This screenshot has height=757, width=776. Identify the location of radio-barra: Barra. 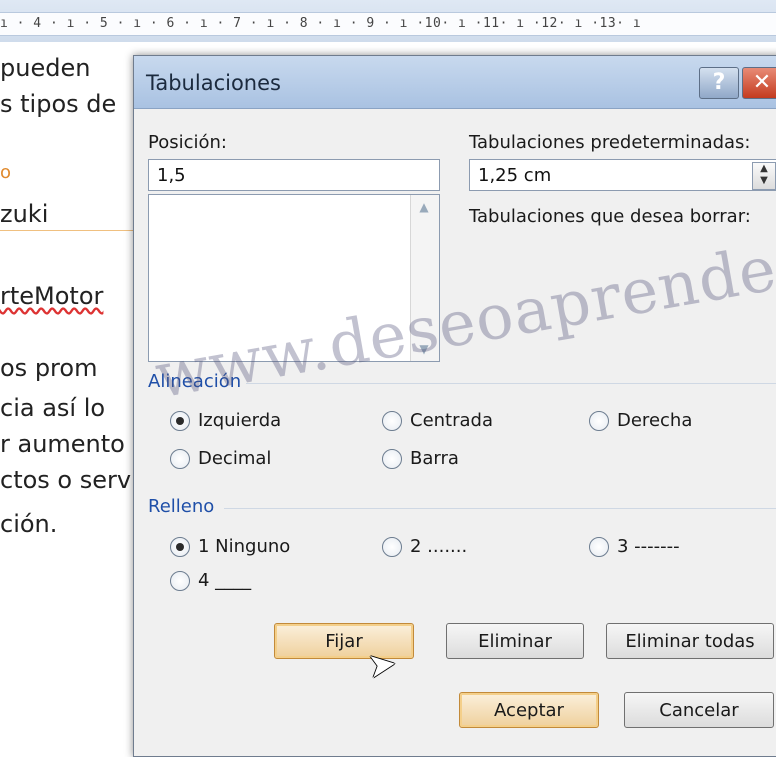
(420, 458).